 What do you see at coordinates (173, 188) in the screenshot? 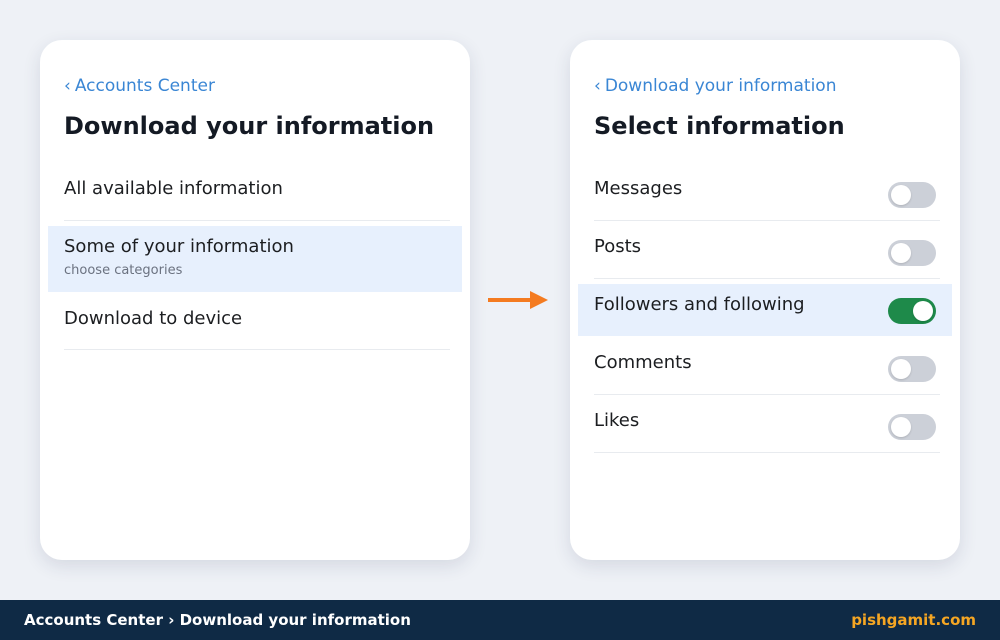
I see `option-label: All available information` at bounding box center [173, 188].